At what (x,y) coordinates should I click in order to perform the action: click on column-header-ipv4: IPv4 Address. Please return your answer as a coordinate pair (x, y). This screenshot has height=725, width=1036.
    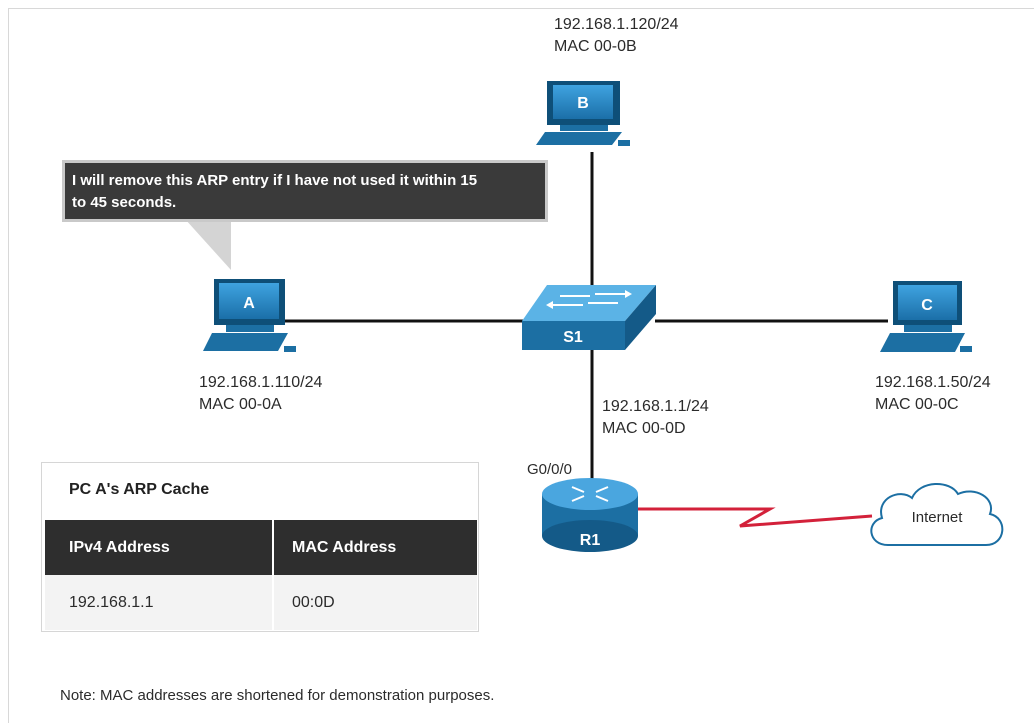
    Looking at the image, I should click on (159, 547).